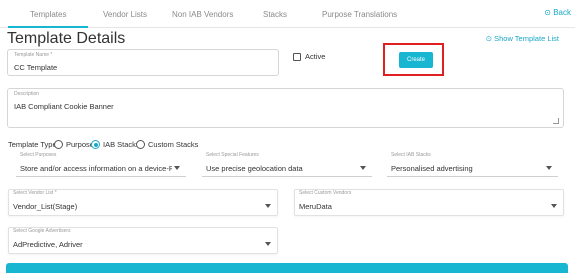 This screenshot has height=273, width=575. Describe the element at coordinates (411, 155) in the screenshot. I see `select-iab-stacks-label: Select IAB Stacks` at that location.